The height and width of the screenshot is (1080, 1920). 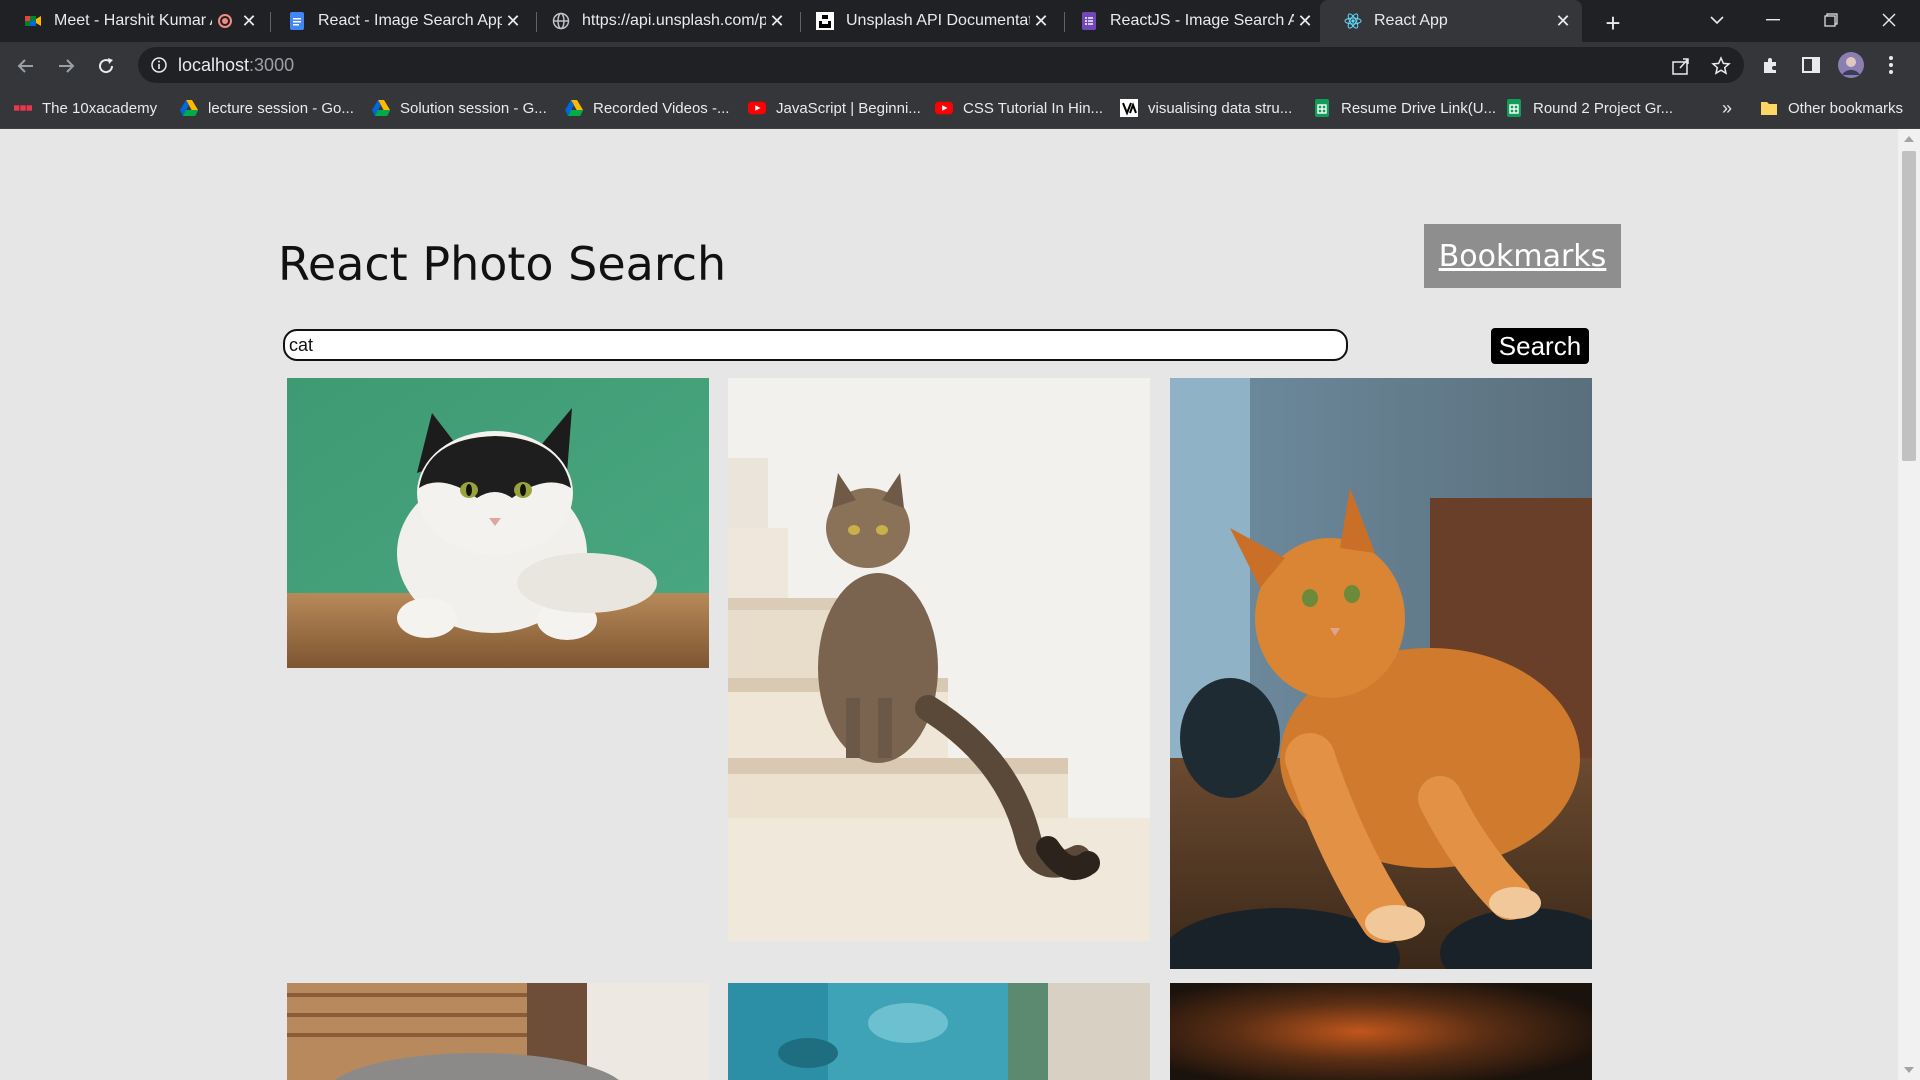 I want to click on browser-toolbar: localhost:3000, so click(x=960, y=65).